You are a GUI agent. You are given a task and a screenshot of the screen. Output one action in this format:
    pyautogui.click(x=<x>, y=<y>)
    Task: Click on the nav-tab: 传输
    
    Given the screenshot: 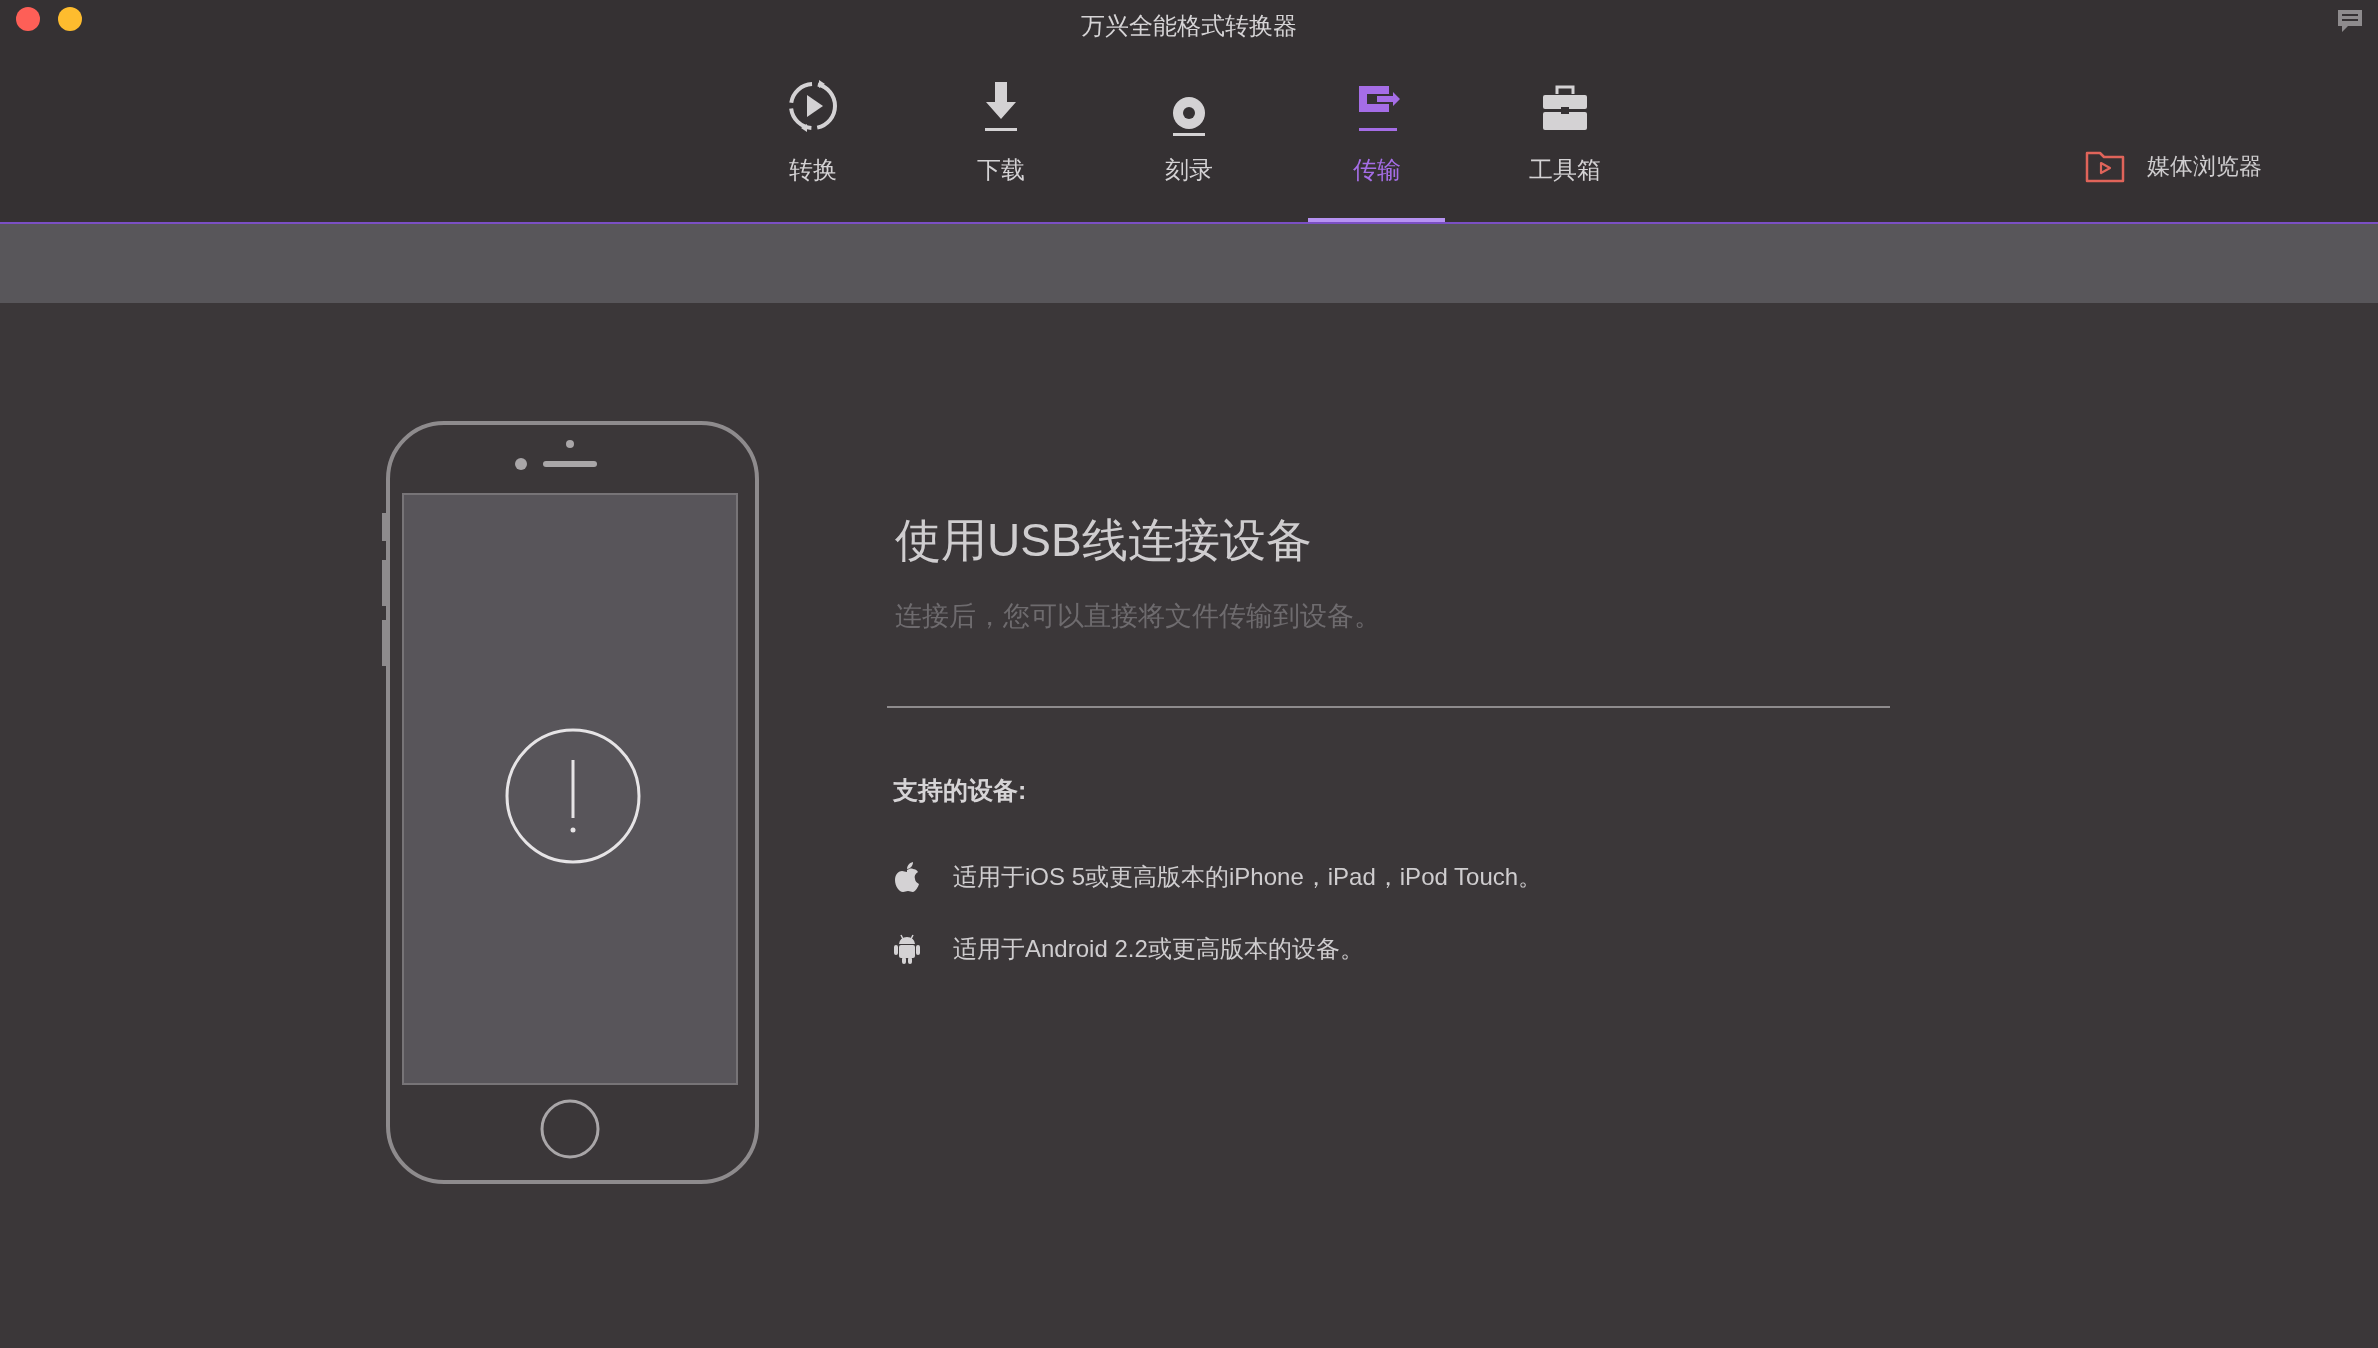 What is the action you would take?
    pyautogui.click(x=1377, y=136)
    